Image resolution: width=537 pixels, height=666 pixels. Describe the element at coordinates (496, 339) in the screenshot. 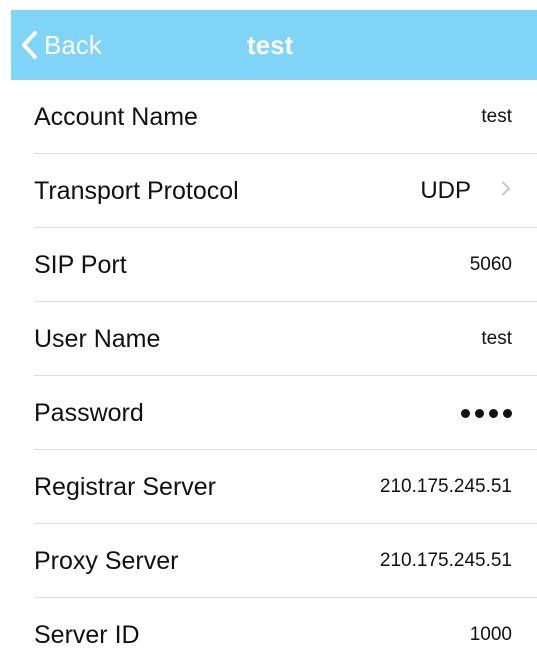

I see `user-name-value: test` at that location.